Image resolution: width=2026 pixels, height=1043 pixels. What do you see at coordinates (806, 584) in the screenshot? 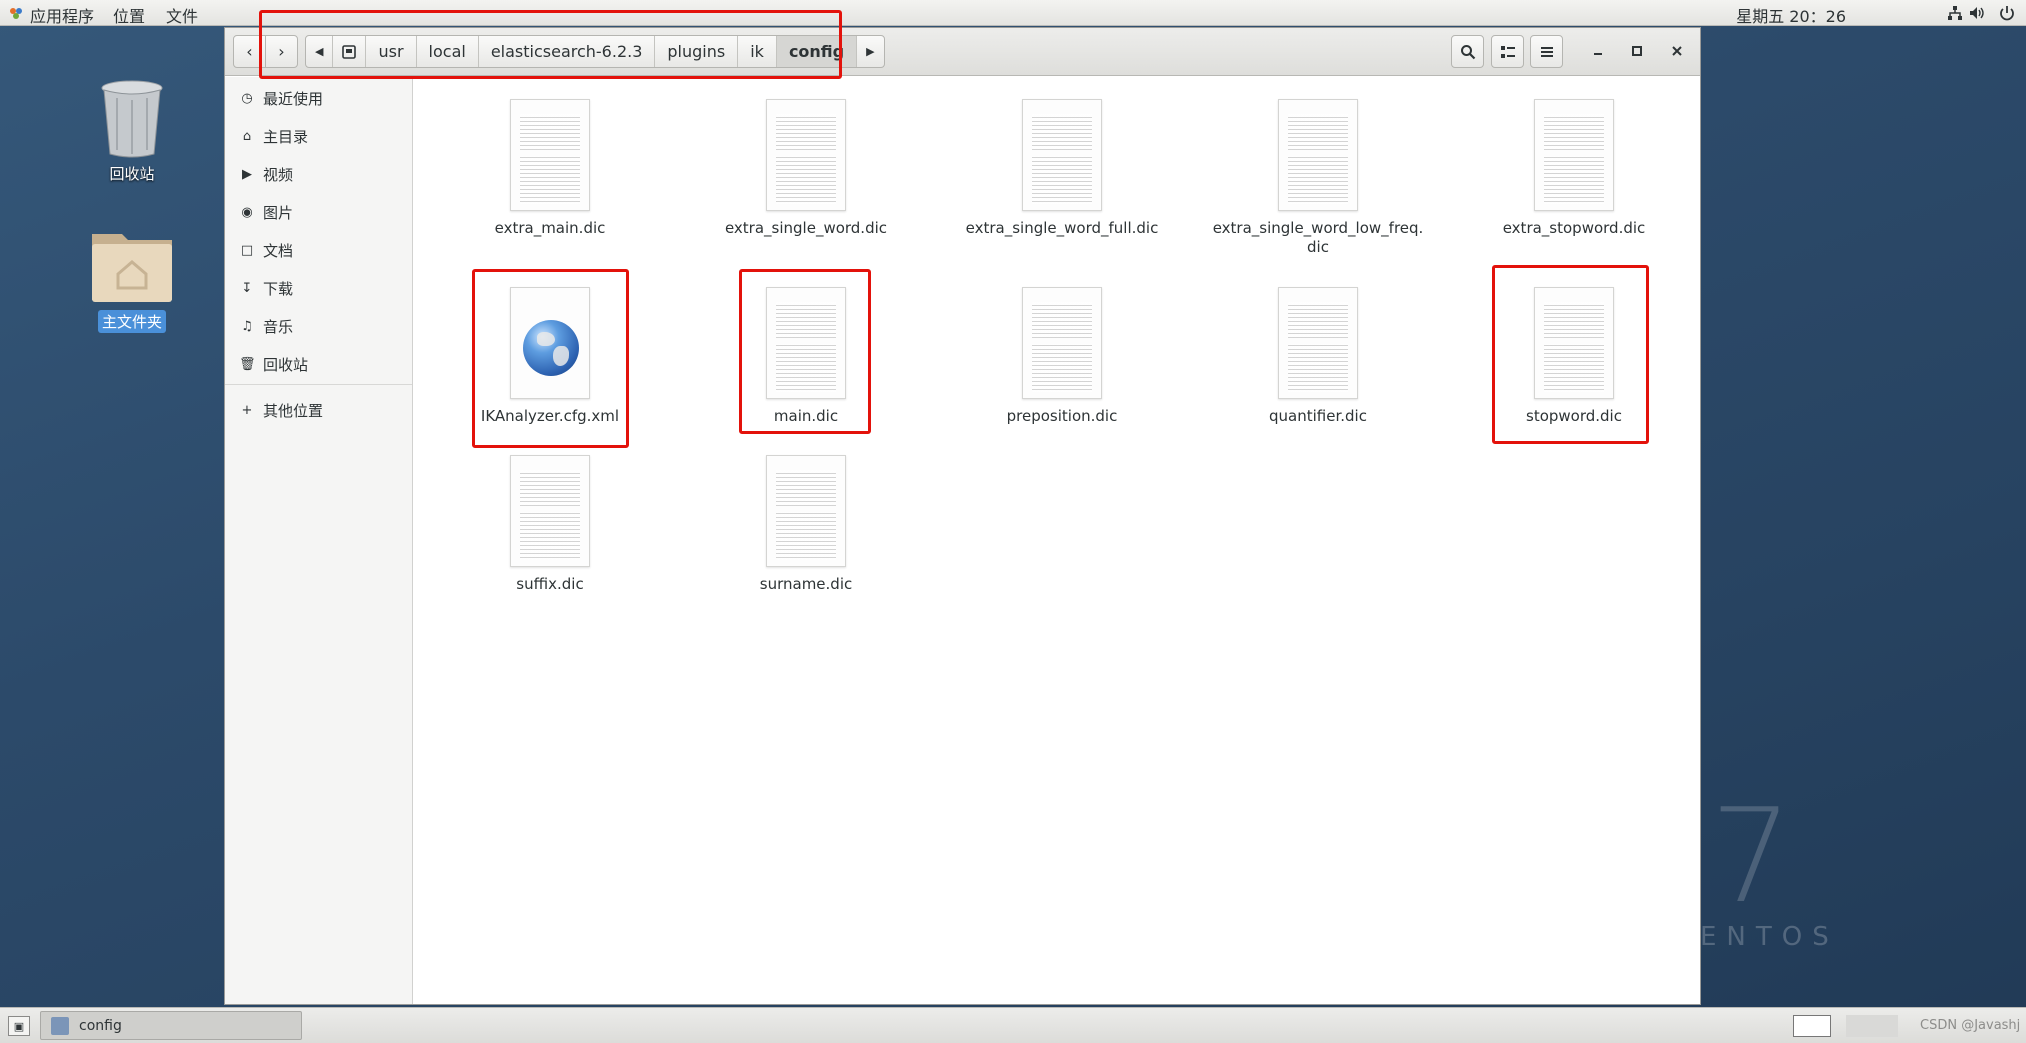
I see `file-name: surname.dic` at bounding box center [806, 584].